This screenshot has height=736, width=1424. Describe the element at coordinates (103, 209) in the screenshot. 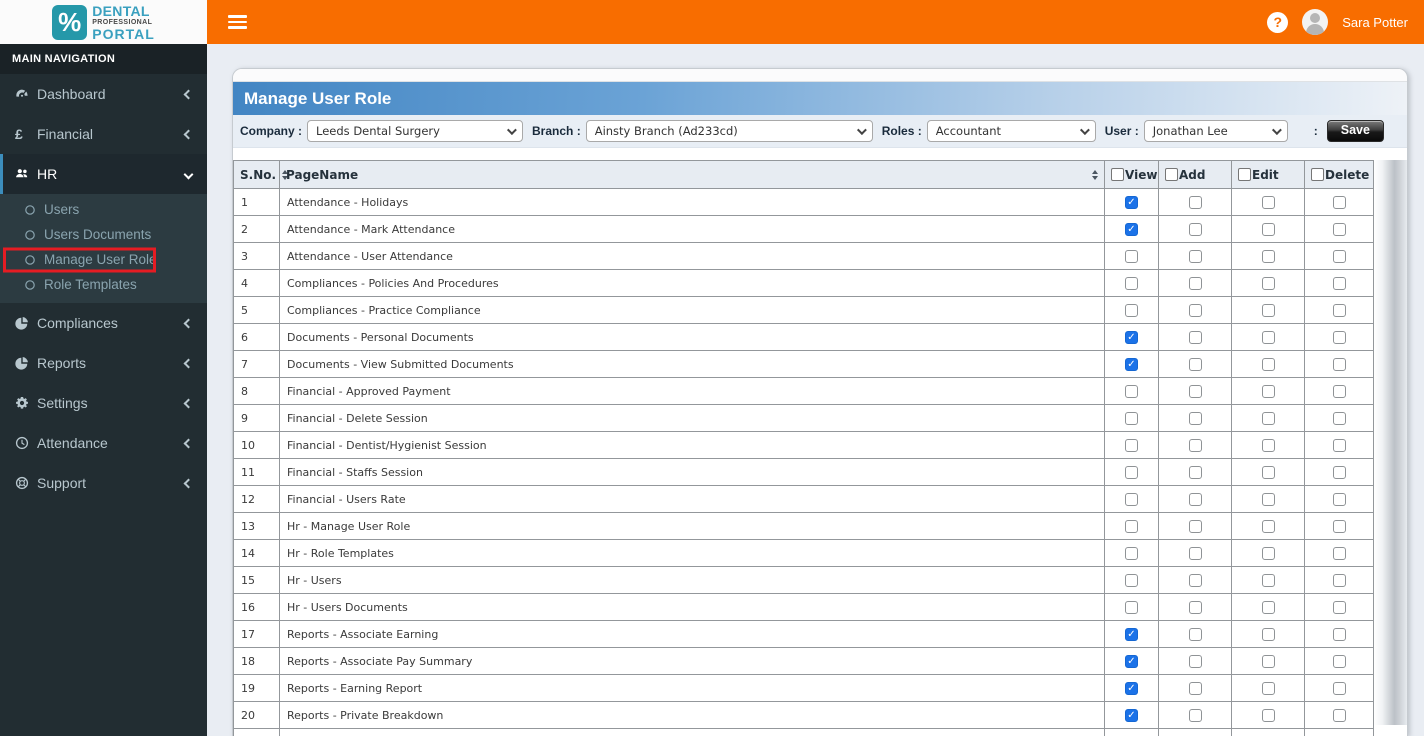

I see `sidebar-subitem-users: Users` at that location.